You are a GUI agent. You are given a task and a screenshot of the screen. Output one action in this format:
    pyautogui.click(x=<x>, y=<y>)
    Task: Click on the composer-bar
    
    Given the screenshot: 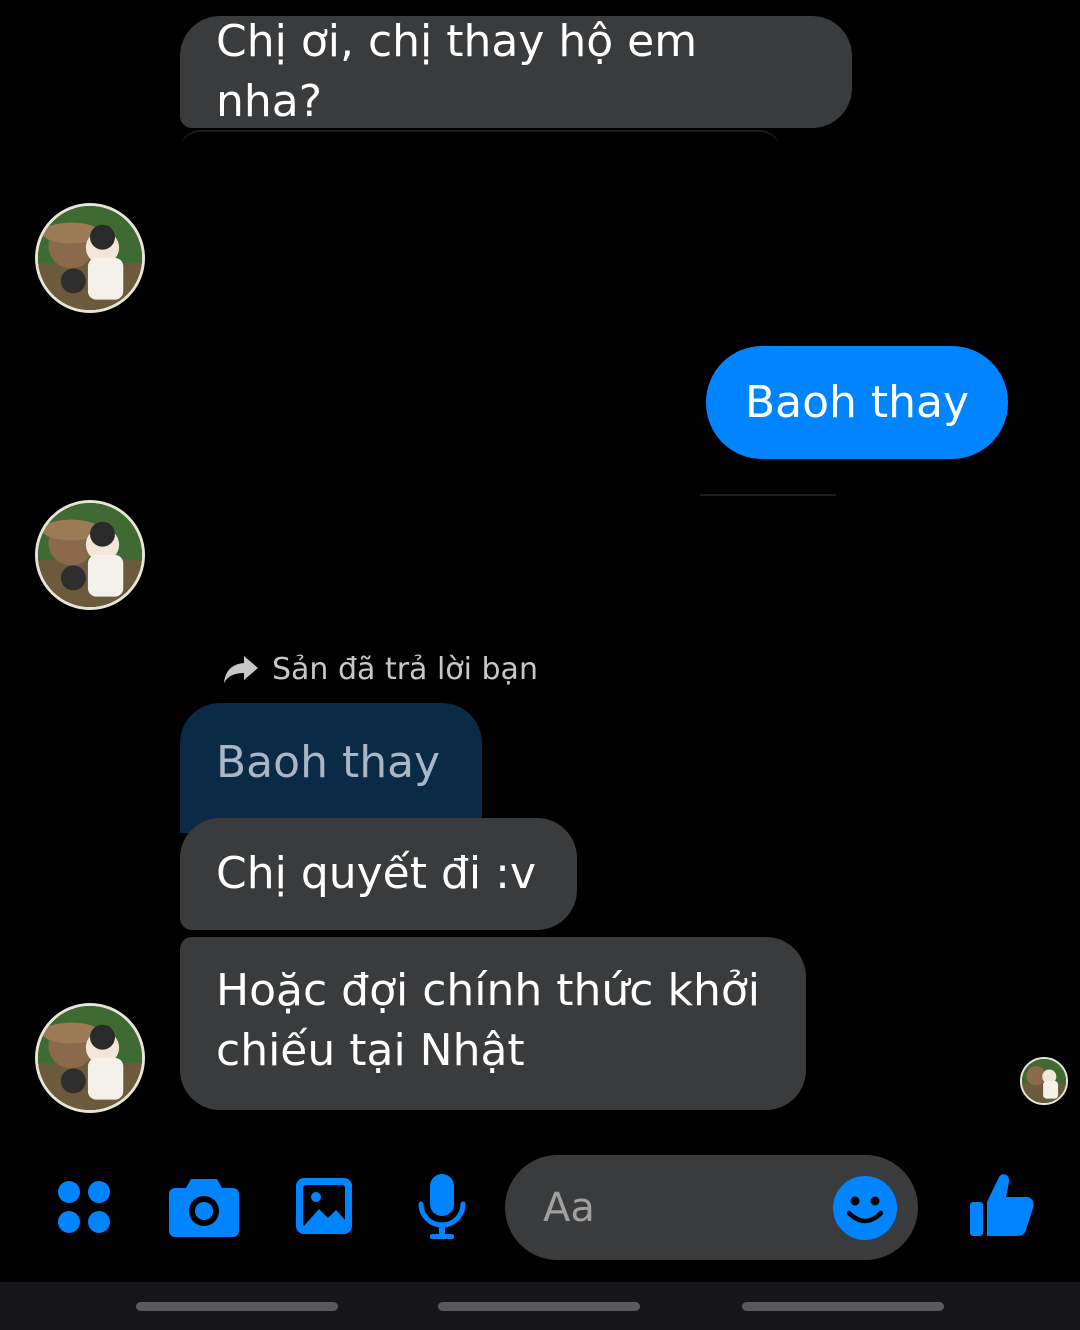 What is the action you would take?
    pyautogui.click(x=540, y=1210)
    